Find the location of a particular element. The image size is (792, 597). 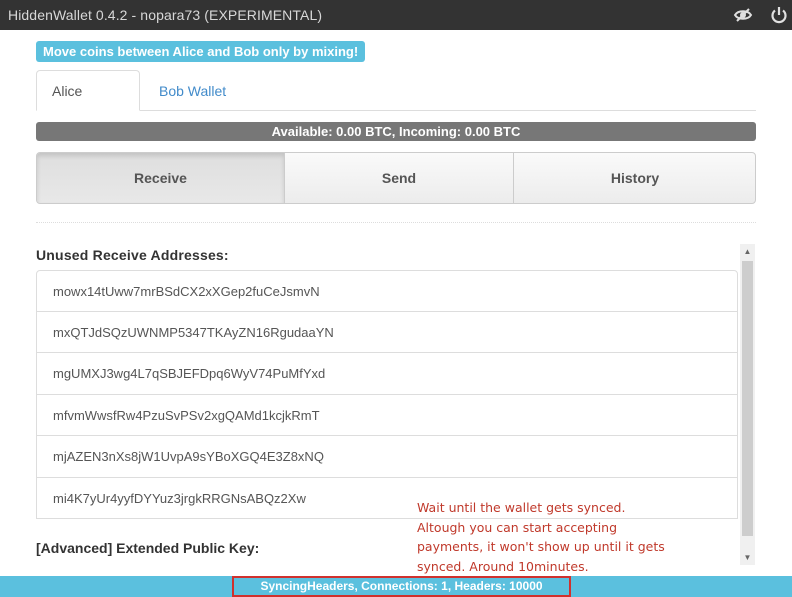

extended-public-key-heading: [Advanced] Extended Public Key: is located at coordinates (148, 548).